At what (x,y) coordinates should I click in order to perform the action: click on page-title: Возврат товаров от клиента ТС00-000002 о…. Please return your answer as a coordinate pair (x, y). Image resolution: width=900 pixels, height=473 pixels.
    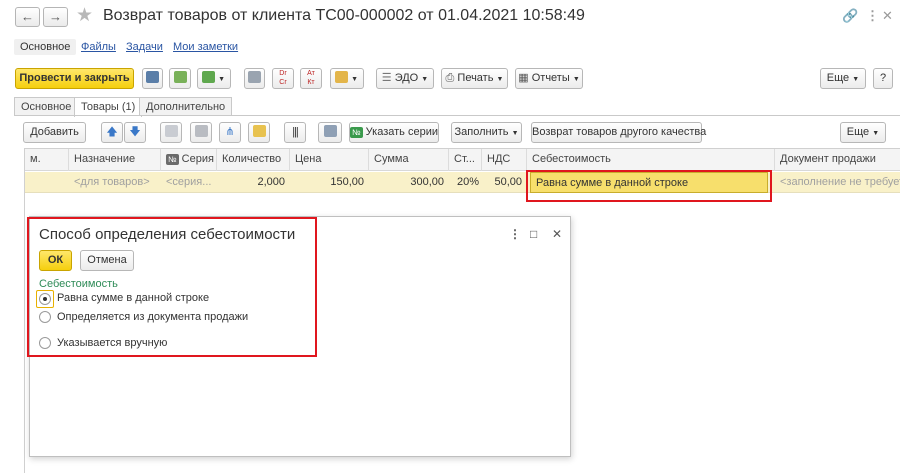
    Looking at the image, I should click on (344, 15).